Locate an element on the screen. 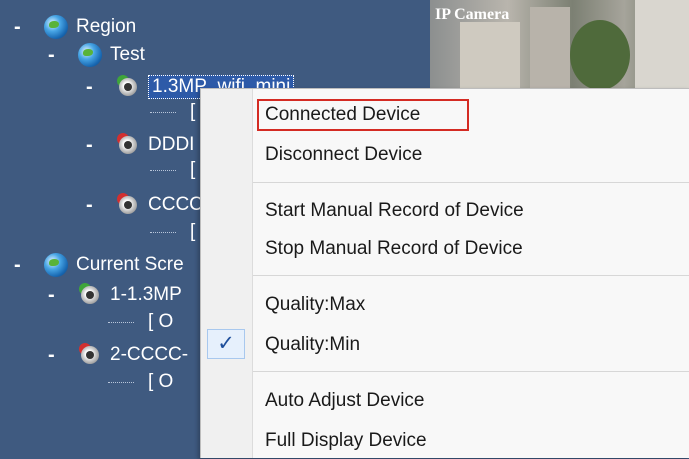  menu-item-label: Quality:Min is located at coordinates (313, 344).